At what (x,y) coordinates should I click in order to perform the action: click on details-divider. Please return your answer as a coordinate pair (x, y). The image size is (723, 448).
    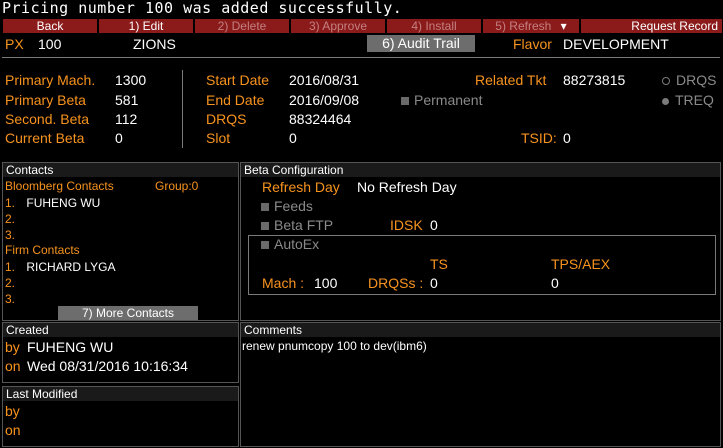
    Looking at the image, I should click on (182, 109).